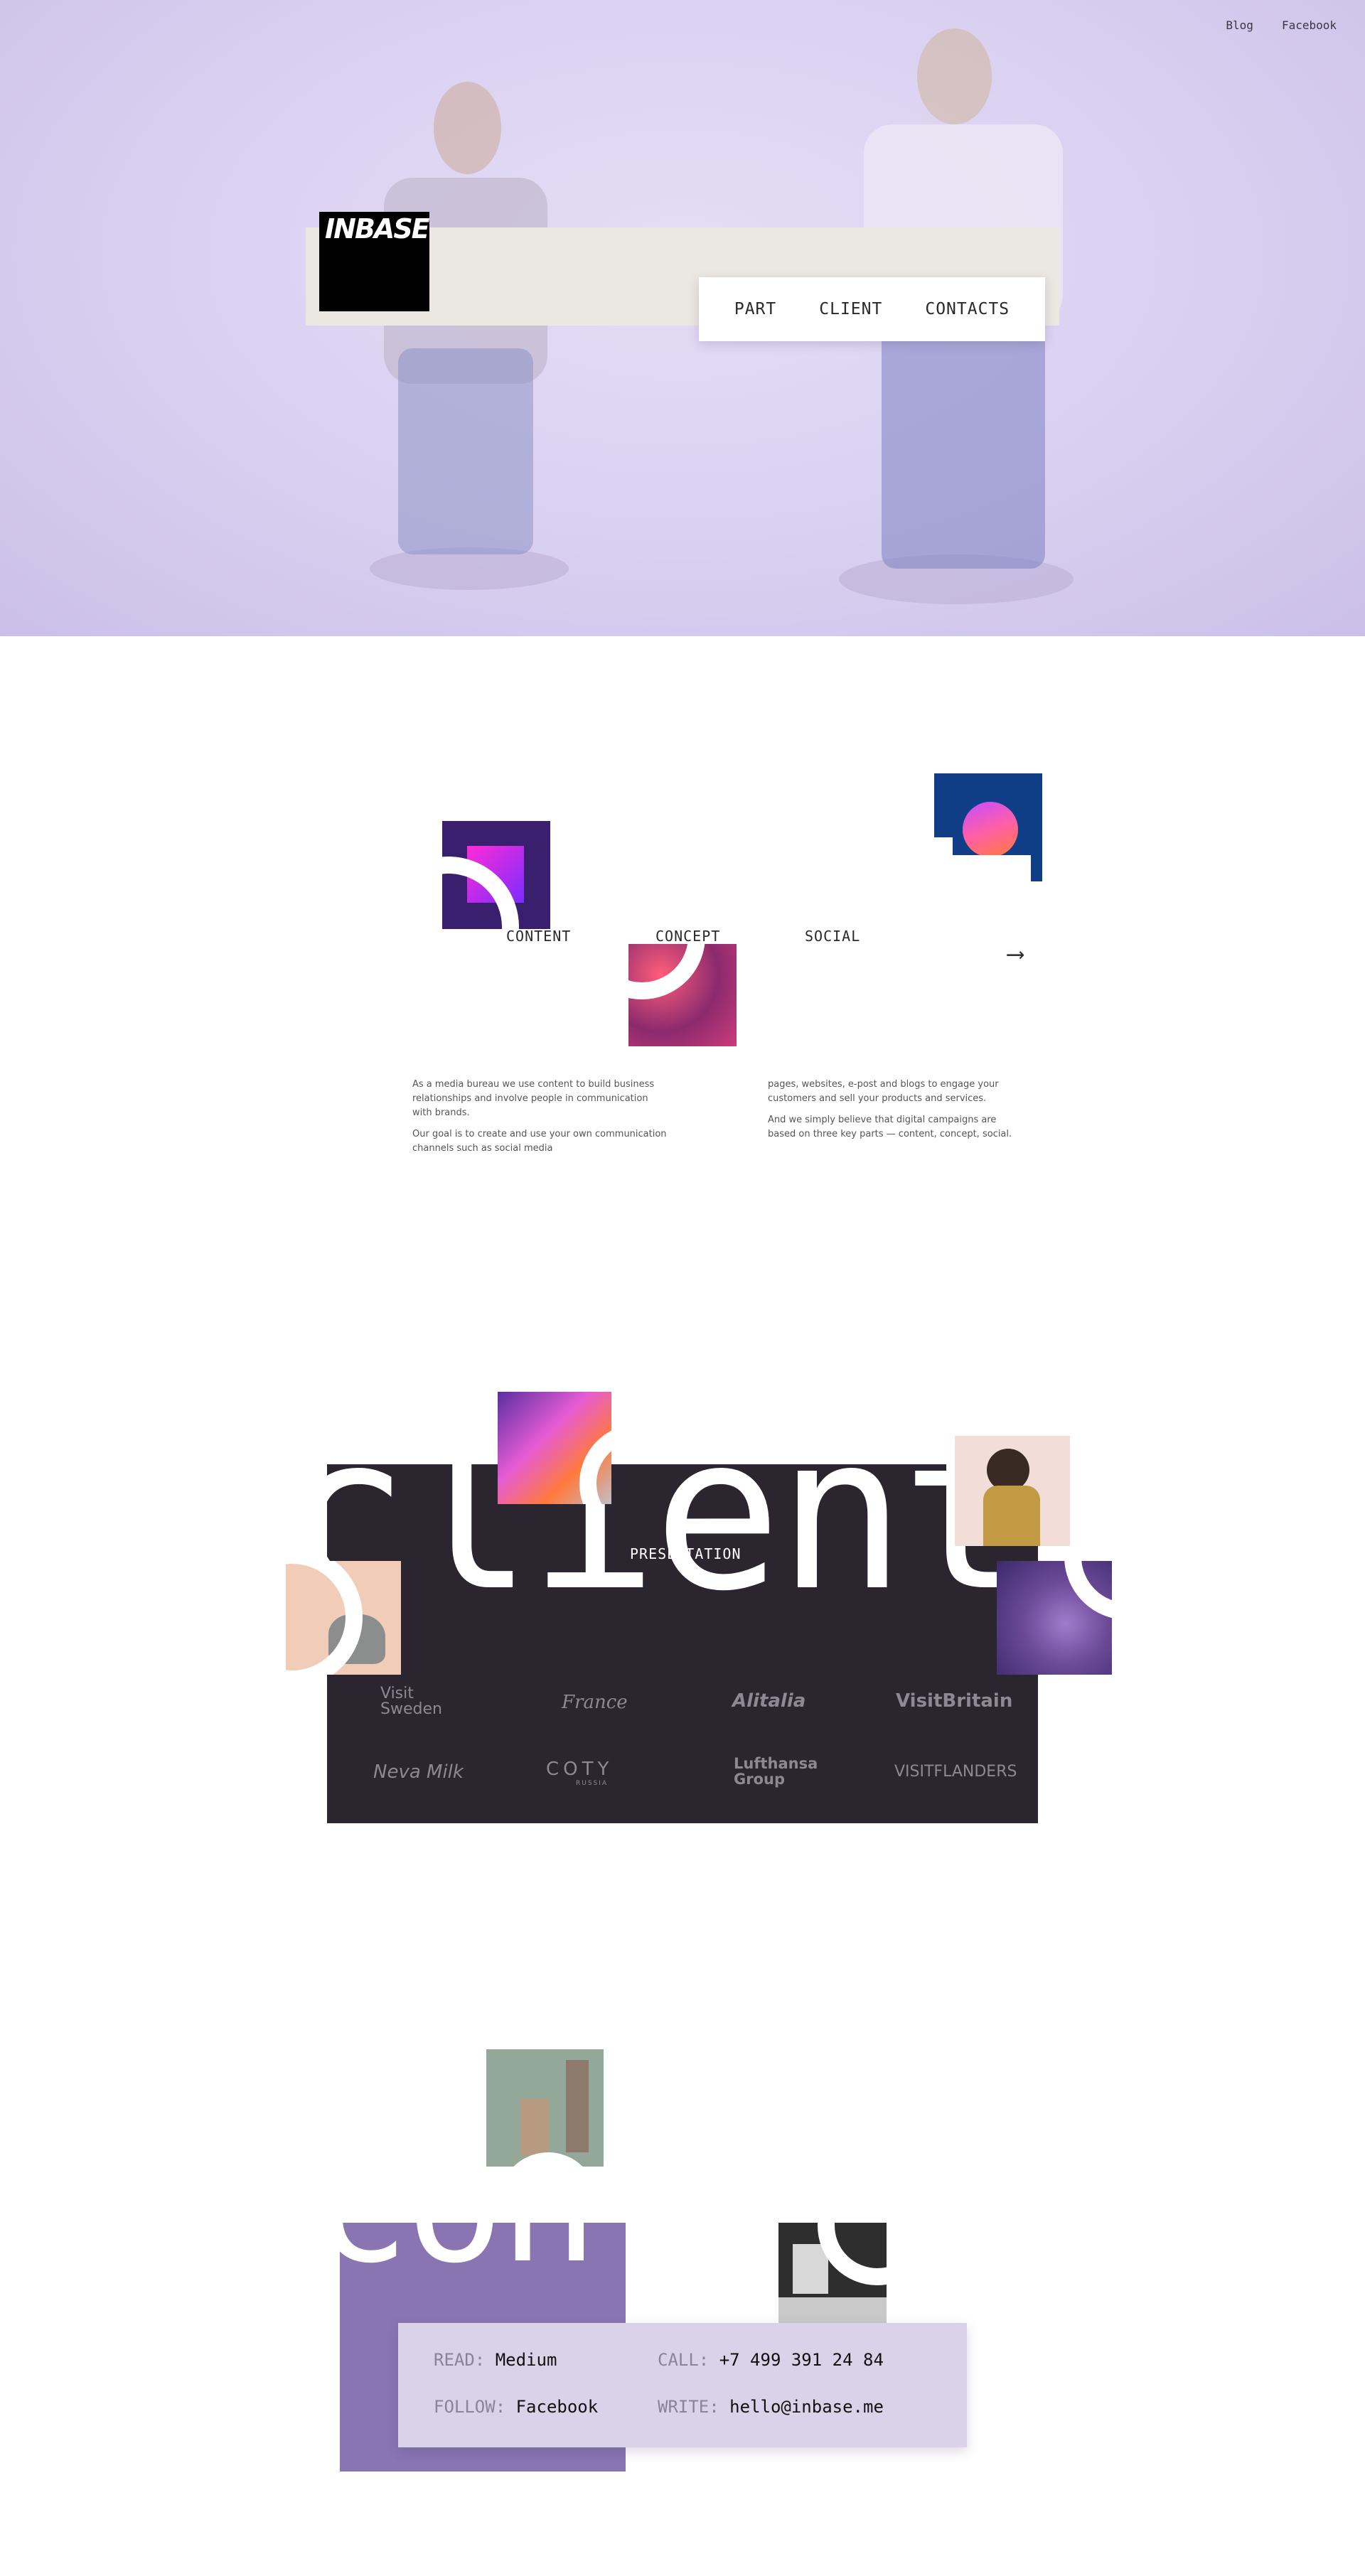 This screenshot has height=2576, width=1365. What do you see at coordinates (833, 2279) in the screenshot?
I see `contacts-image-office` at bounding box center [833, 2279].